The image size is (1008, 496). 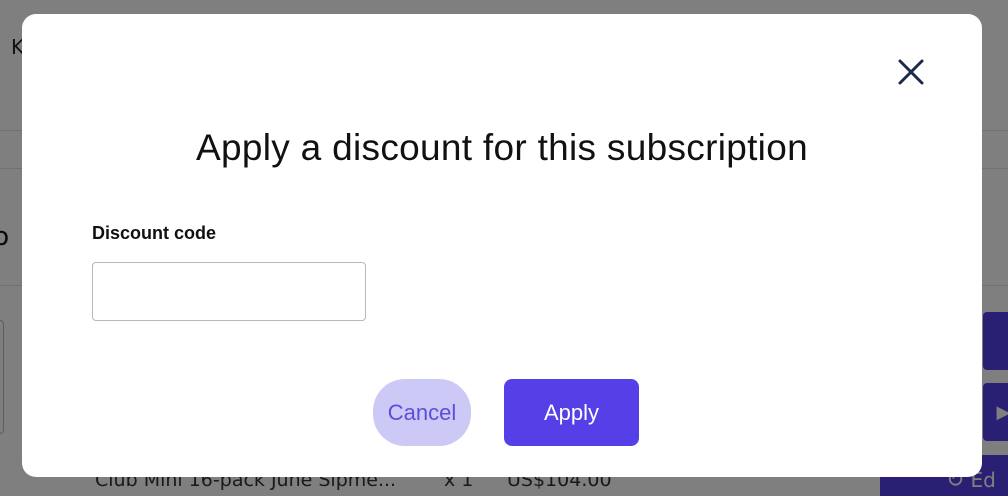 I want to click on discount-code-label: Discount code, so click(x=154, y=233).